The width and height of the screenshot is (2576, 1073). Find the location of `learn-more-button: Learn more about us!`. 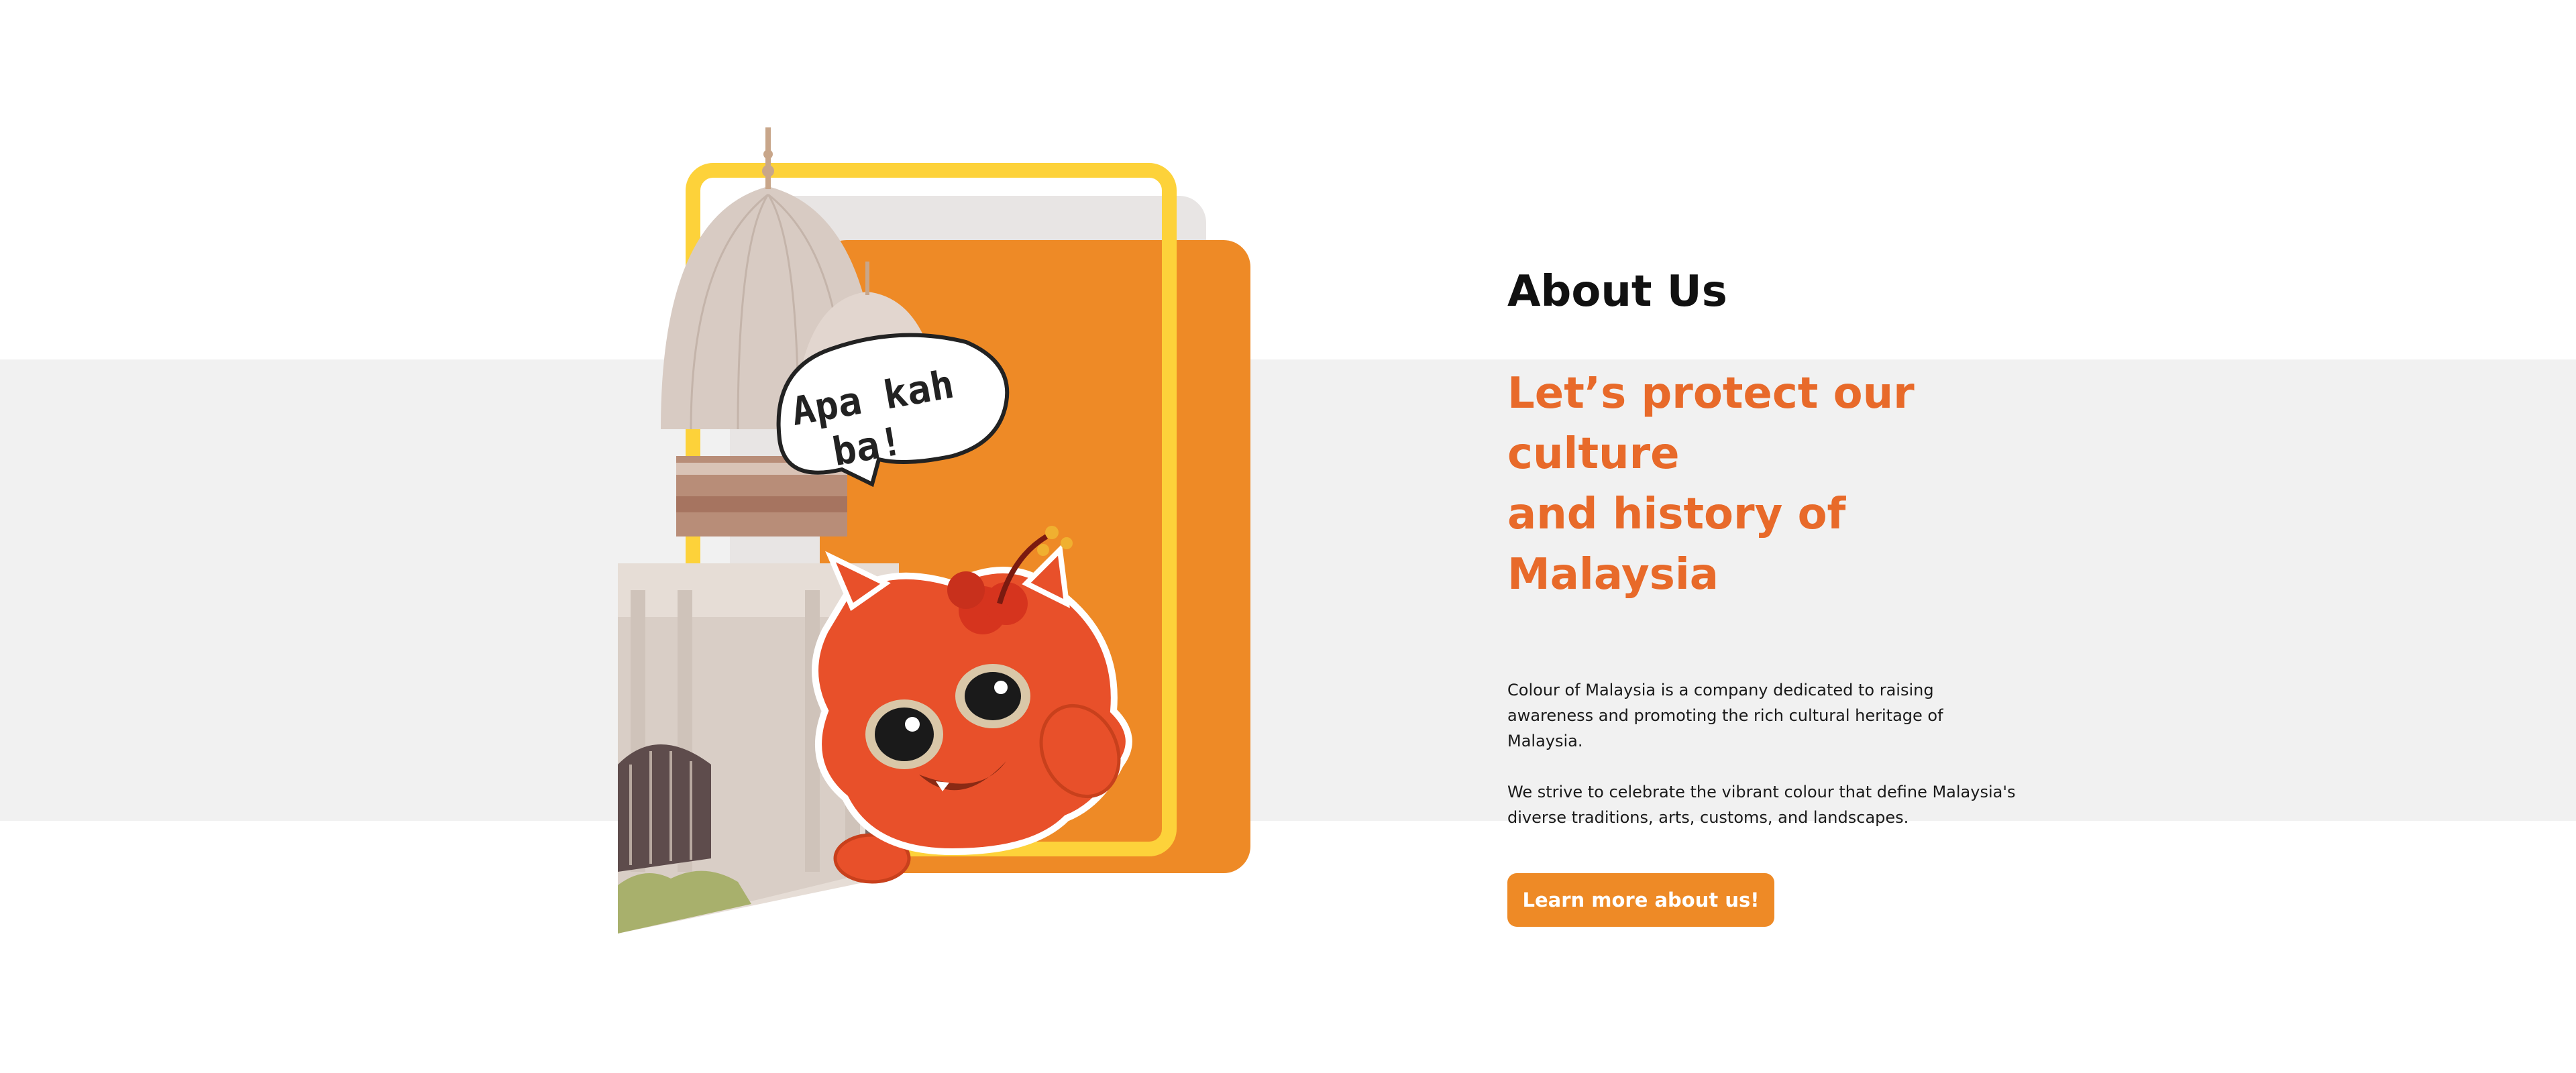

learn-more-button: Learn more about us! is located at coordinates (1640, 900).